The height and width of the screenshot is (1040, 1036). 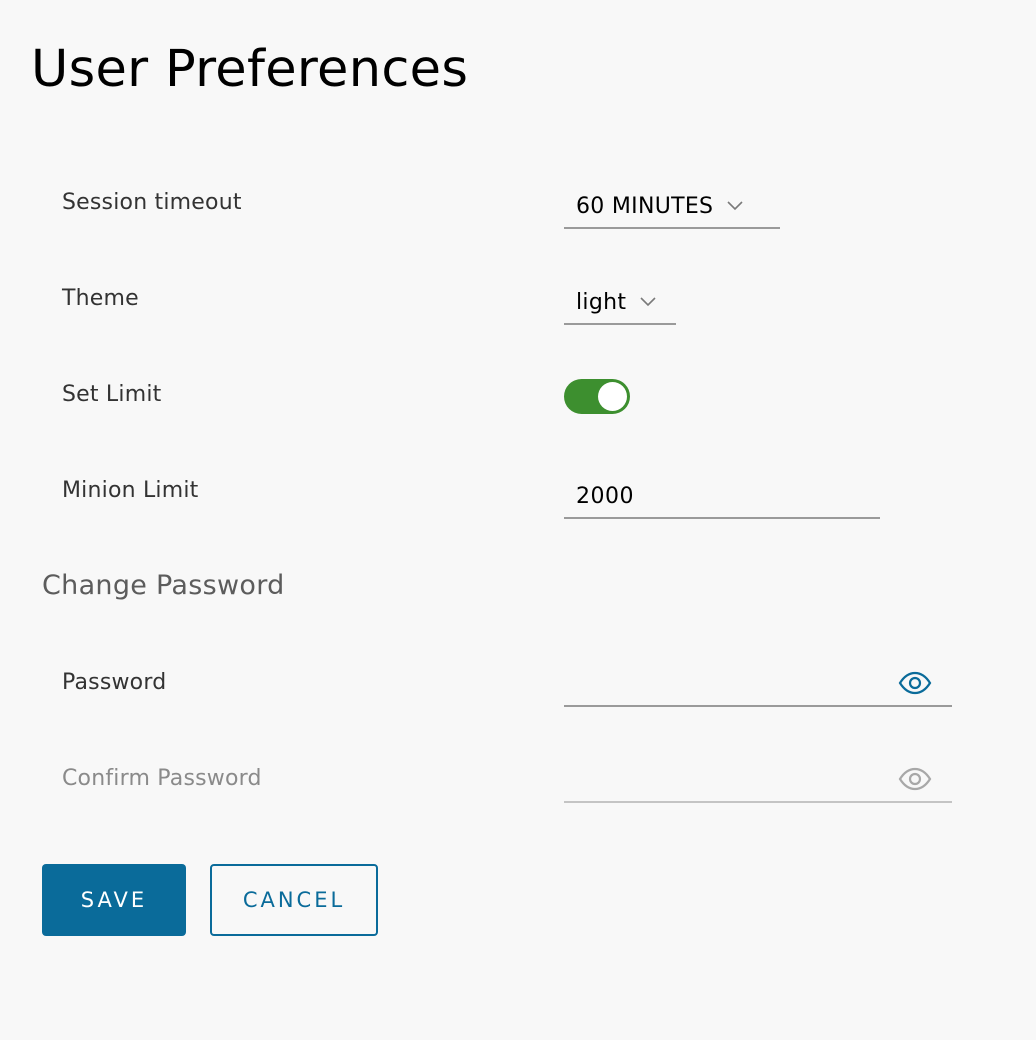 What do you see at coordinates (597, 396) in the screenshot?
I see `set-limit-toggle` at bounding box center [597, 396].